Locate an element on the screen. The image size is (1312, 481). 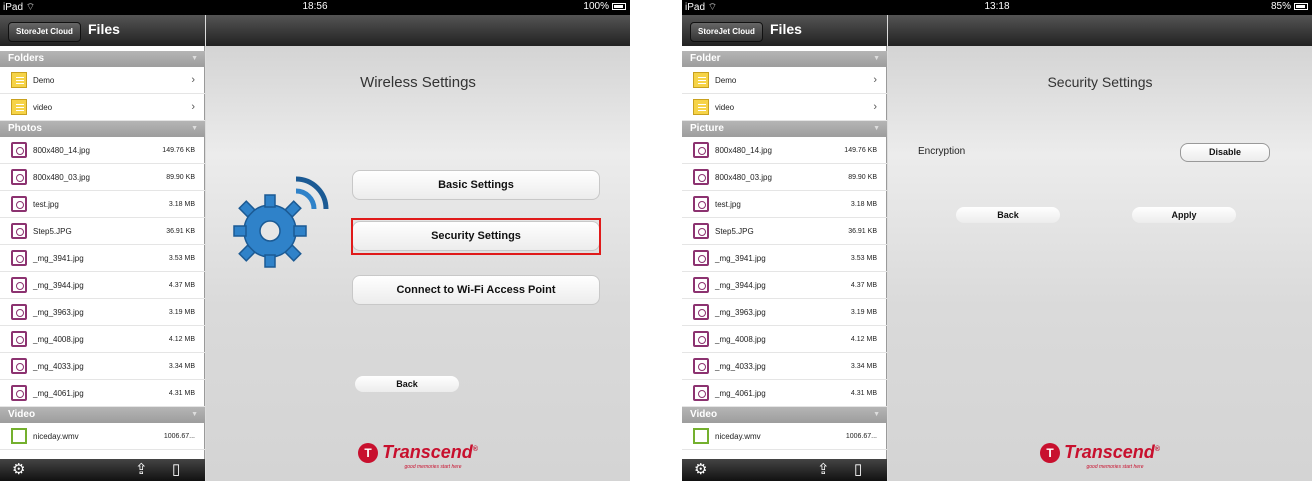
file-size: 3.19 MB is located at coordinates (181, 312).